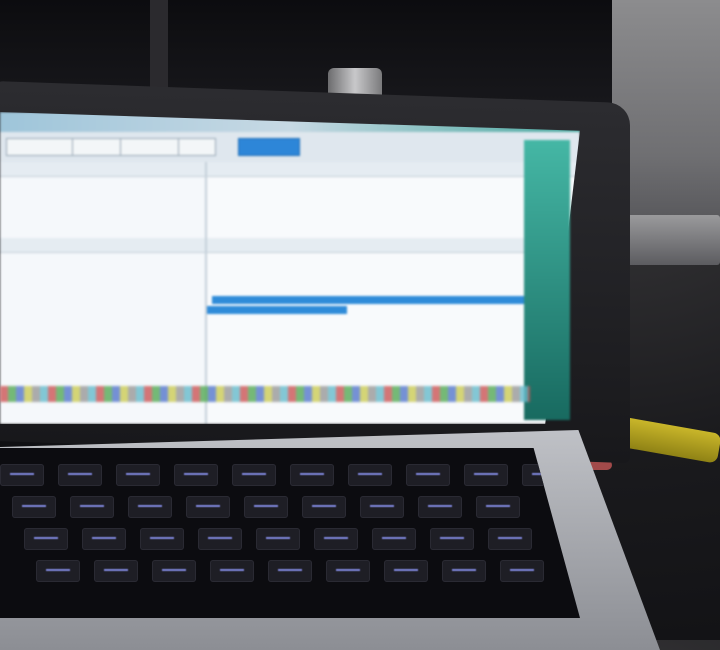 The image size is (720, 650). What do you see at coordinates (102, 245) in the screenshot?
I see `table-header` at bounding box center [102, 245].